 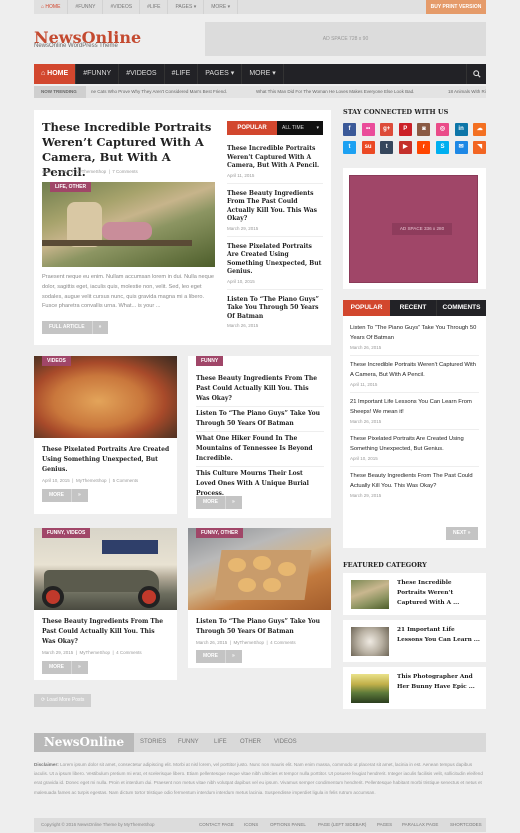 I want to click on search-button, so click(x=476, y=74).